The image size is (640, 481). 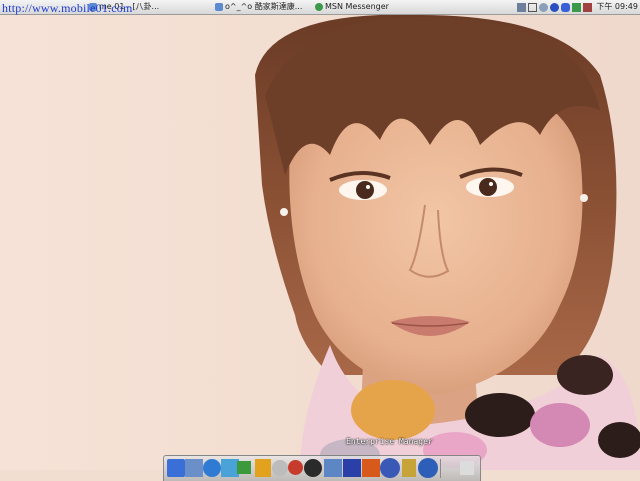 What do you see at coordinates (352, 468) in the screenshot?
I see `word-icon` at bounding box center [352, 468].